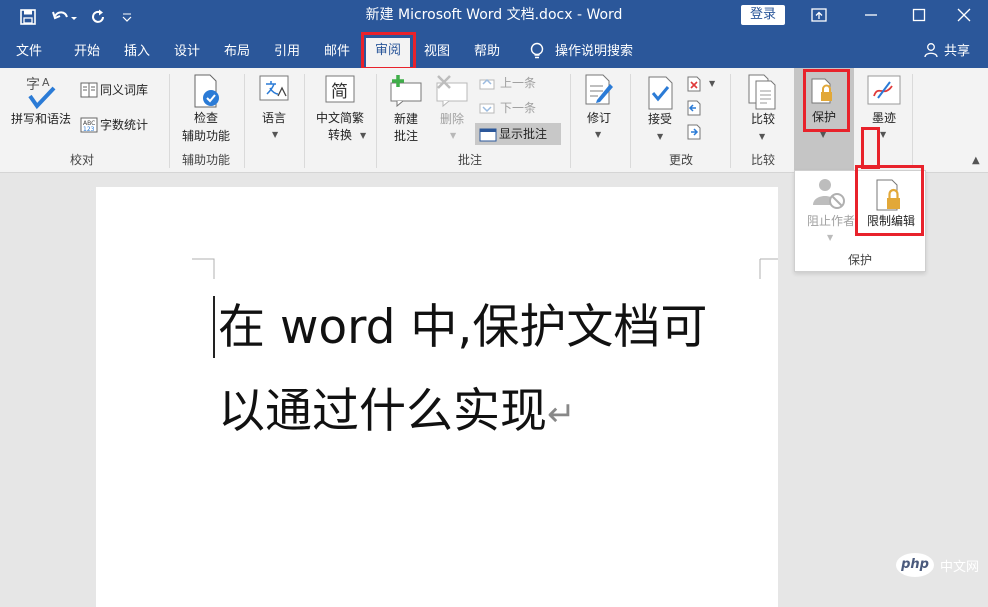  Describe the element at coordinates (931, 52) in the screenshot. I see `share-icon` at that location.